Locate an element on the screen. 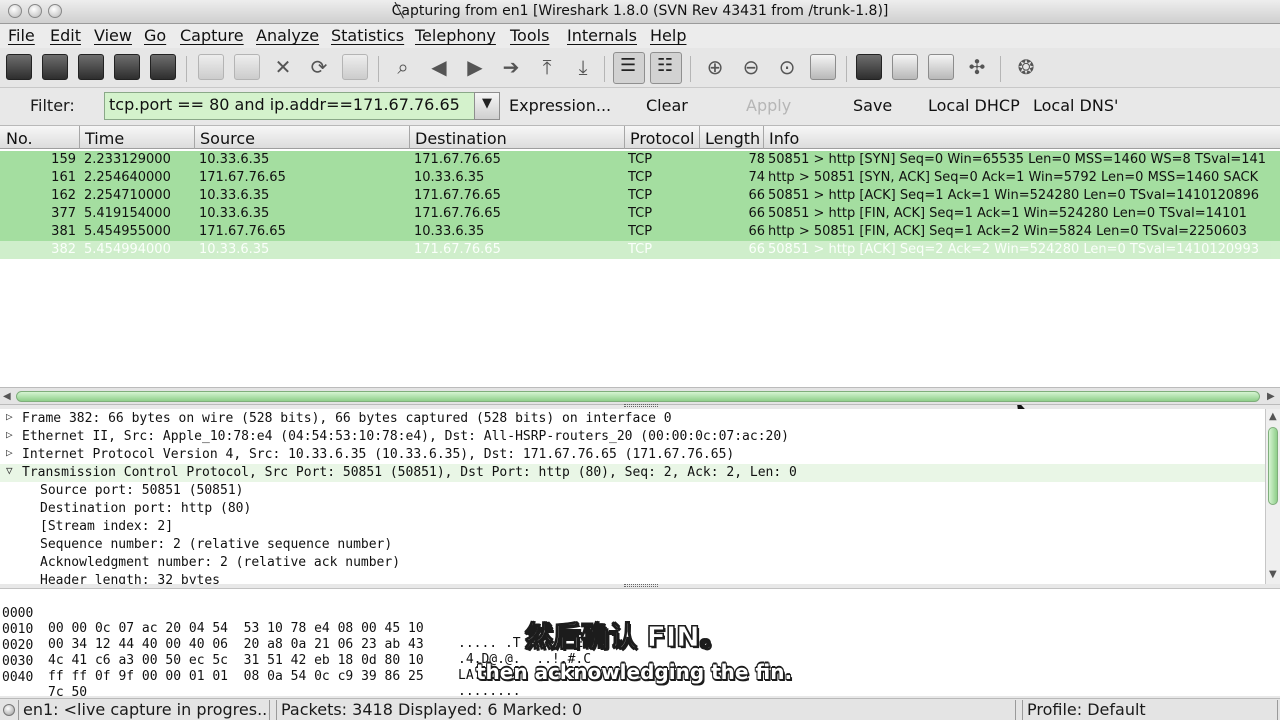 The image size is (1280, 720). menu-view: View is located at coordinates (113, 35).